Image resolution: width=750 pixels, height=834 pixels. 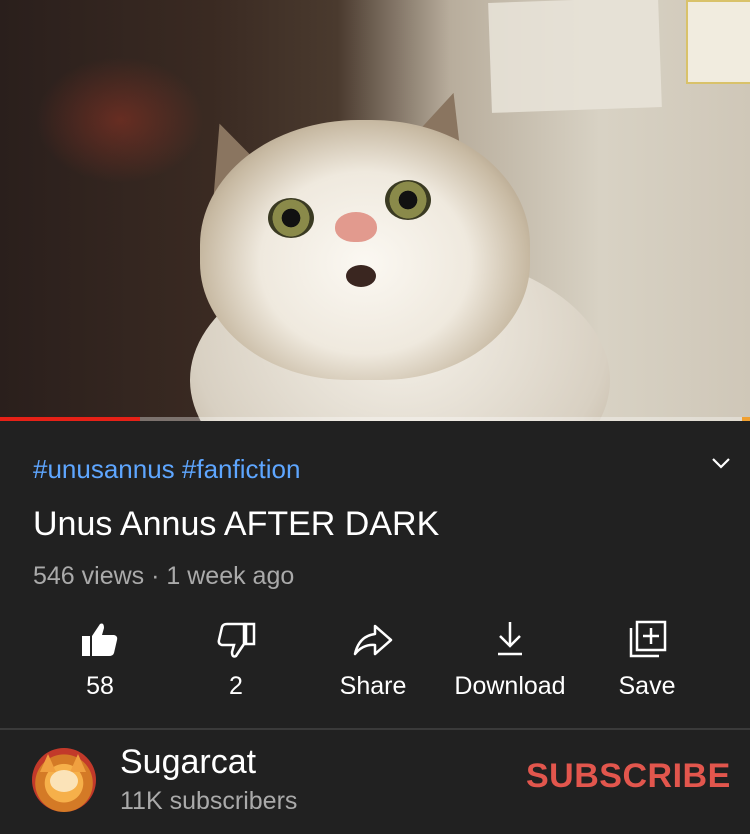 What do you see at coordinates (373, 686) in the screenshot?
I see `share-label: Share` at bounding box center [373, 686].